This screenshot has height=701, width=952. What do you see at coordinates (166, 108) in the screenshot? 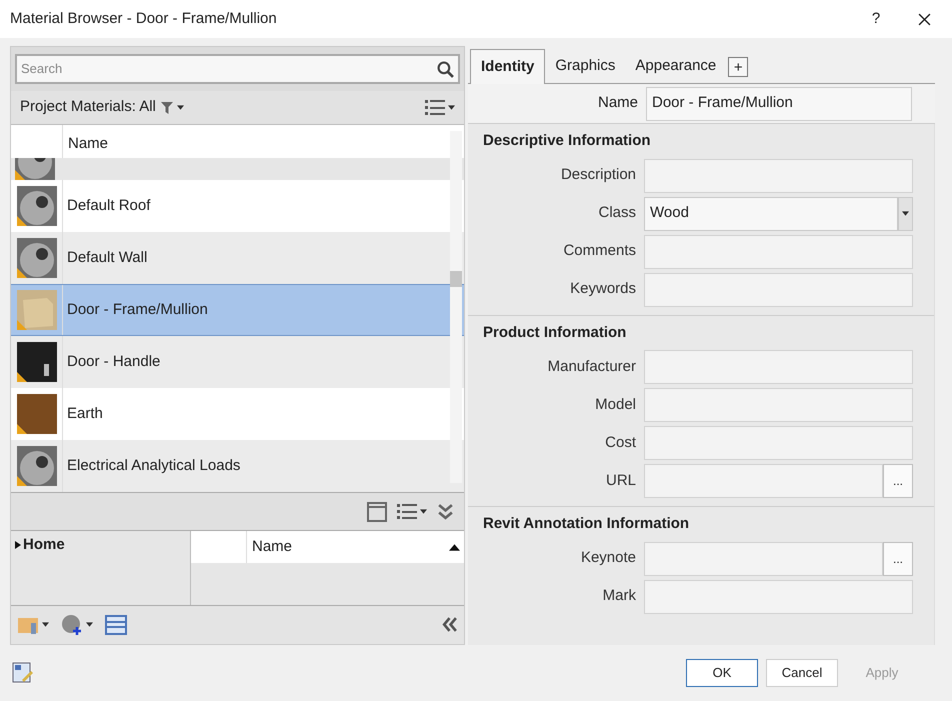
I see `filter-icon` at bounding box center [166, 108].